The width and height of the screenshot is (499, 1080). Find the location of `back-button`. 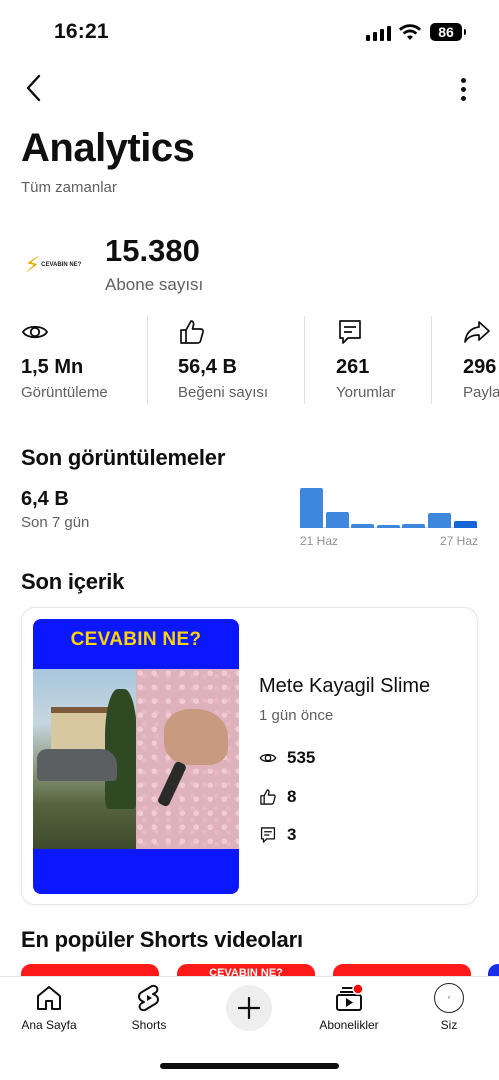

back-button is located at coordinates (33, 88).